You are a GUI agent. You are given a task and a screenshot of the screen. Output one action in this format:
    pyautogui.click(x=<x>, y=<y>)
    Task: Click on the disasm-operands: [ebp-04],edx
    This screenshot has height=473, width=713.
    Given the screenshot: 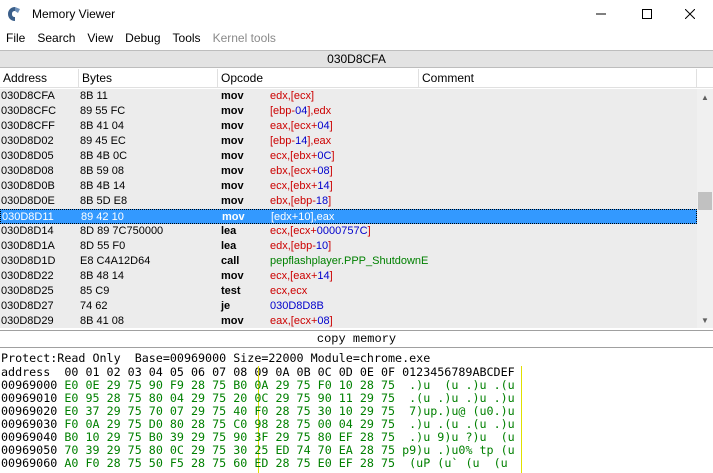 What is the action you would take?
    pyautogui.click(x=301, y=111)
    